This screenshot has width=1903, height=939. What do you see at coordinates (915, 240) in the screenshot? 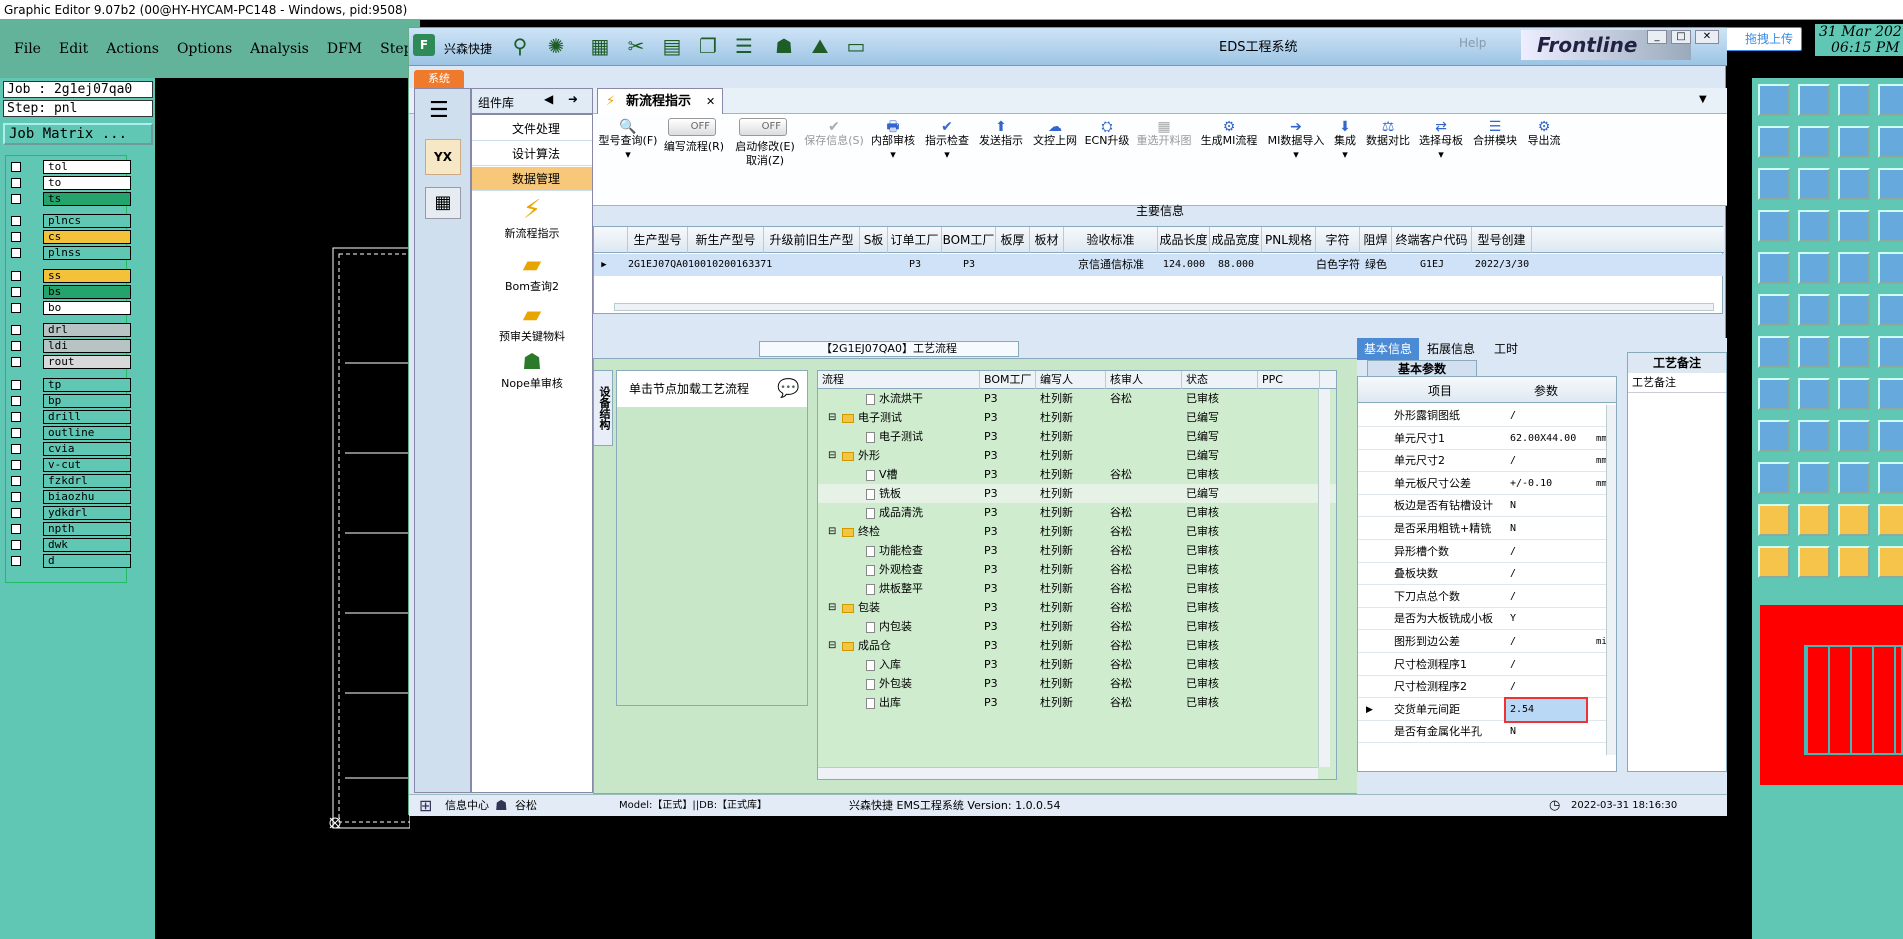
I see `grid-col-header: 订单工厂` at bounding box center [915, 240].